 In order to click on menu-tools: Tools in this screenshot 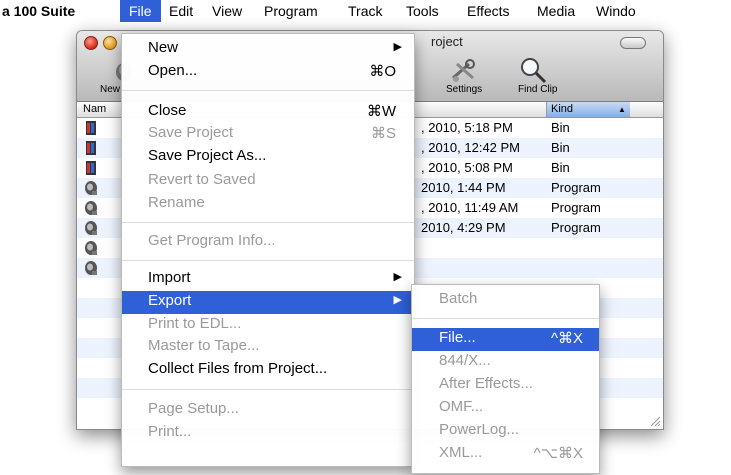, I will do `click(422, 11)`.